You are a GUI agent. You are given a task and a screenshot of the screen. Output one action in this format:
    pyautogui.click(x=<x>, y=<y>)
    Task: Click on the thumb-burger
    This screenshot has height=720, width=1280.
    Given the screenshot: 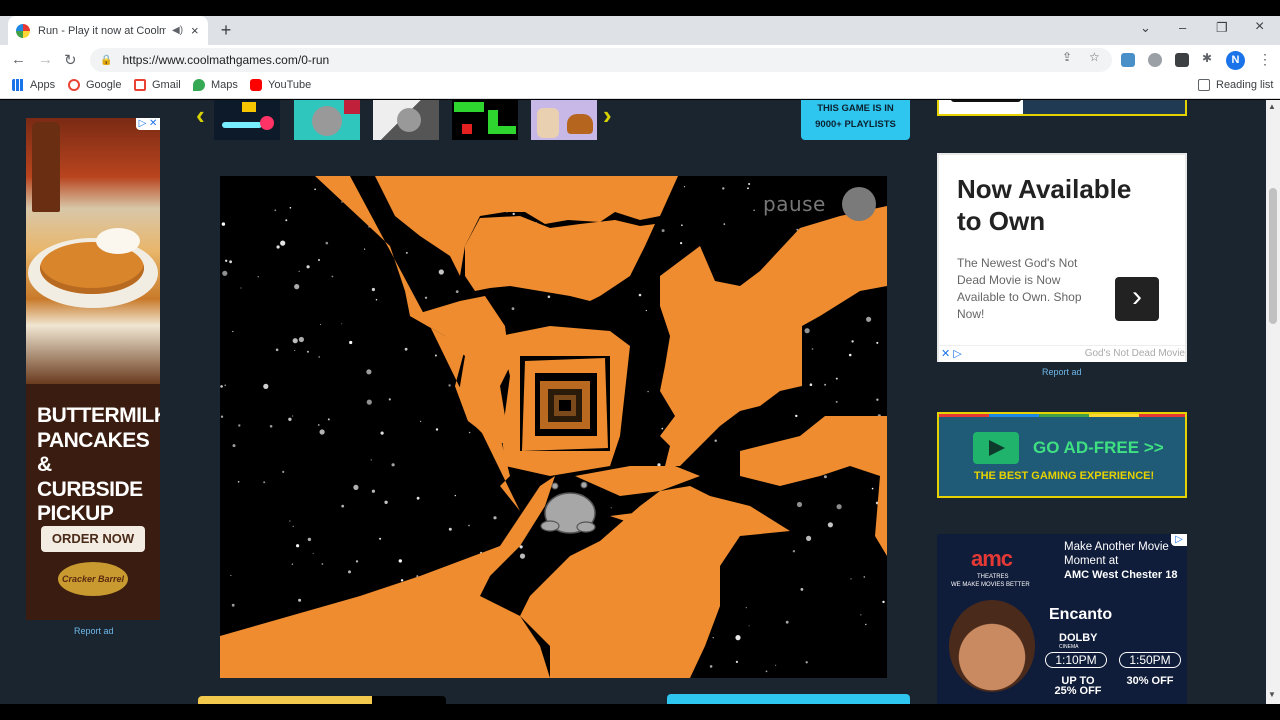 What is the action you would take?
    pyautogui.click(x=580, y=124)
    